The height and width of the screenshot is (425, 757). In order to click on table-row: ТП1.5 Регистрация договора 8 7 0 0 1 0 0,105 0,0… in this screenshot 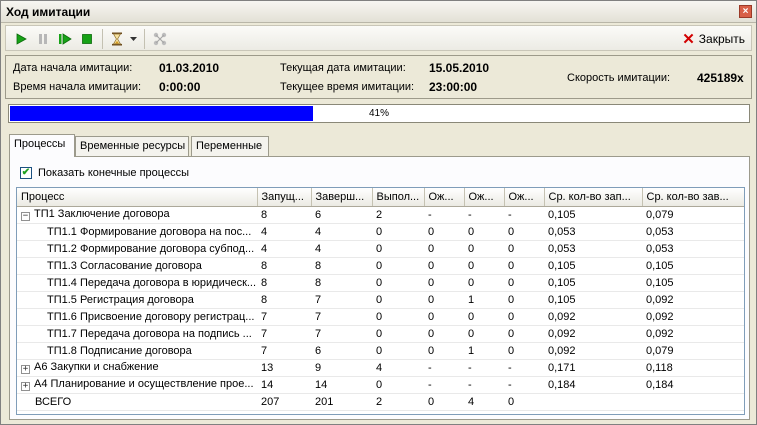, I will do `click(380, 300)`.